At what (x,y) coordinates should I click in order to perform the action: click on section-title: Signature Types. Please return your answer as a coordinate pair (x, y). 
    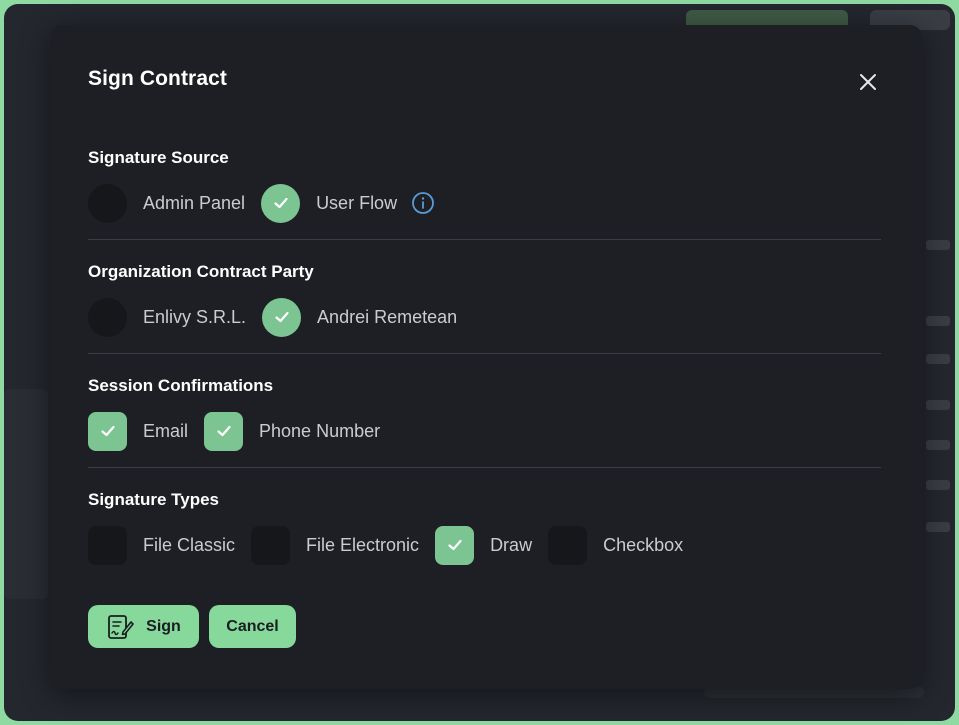
    Looking at the image, I should click on (153, 499).